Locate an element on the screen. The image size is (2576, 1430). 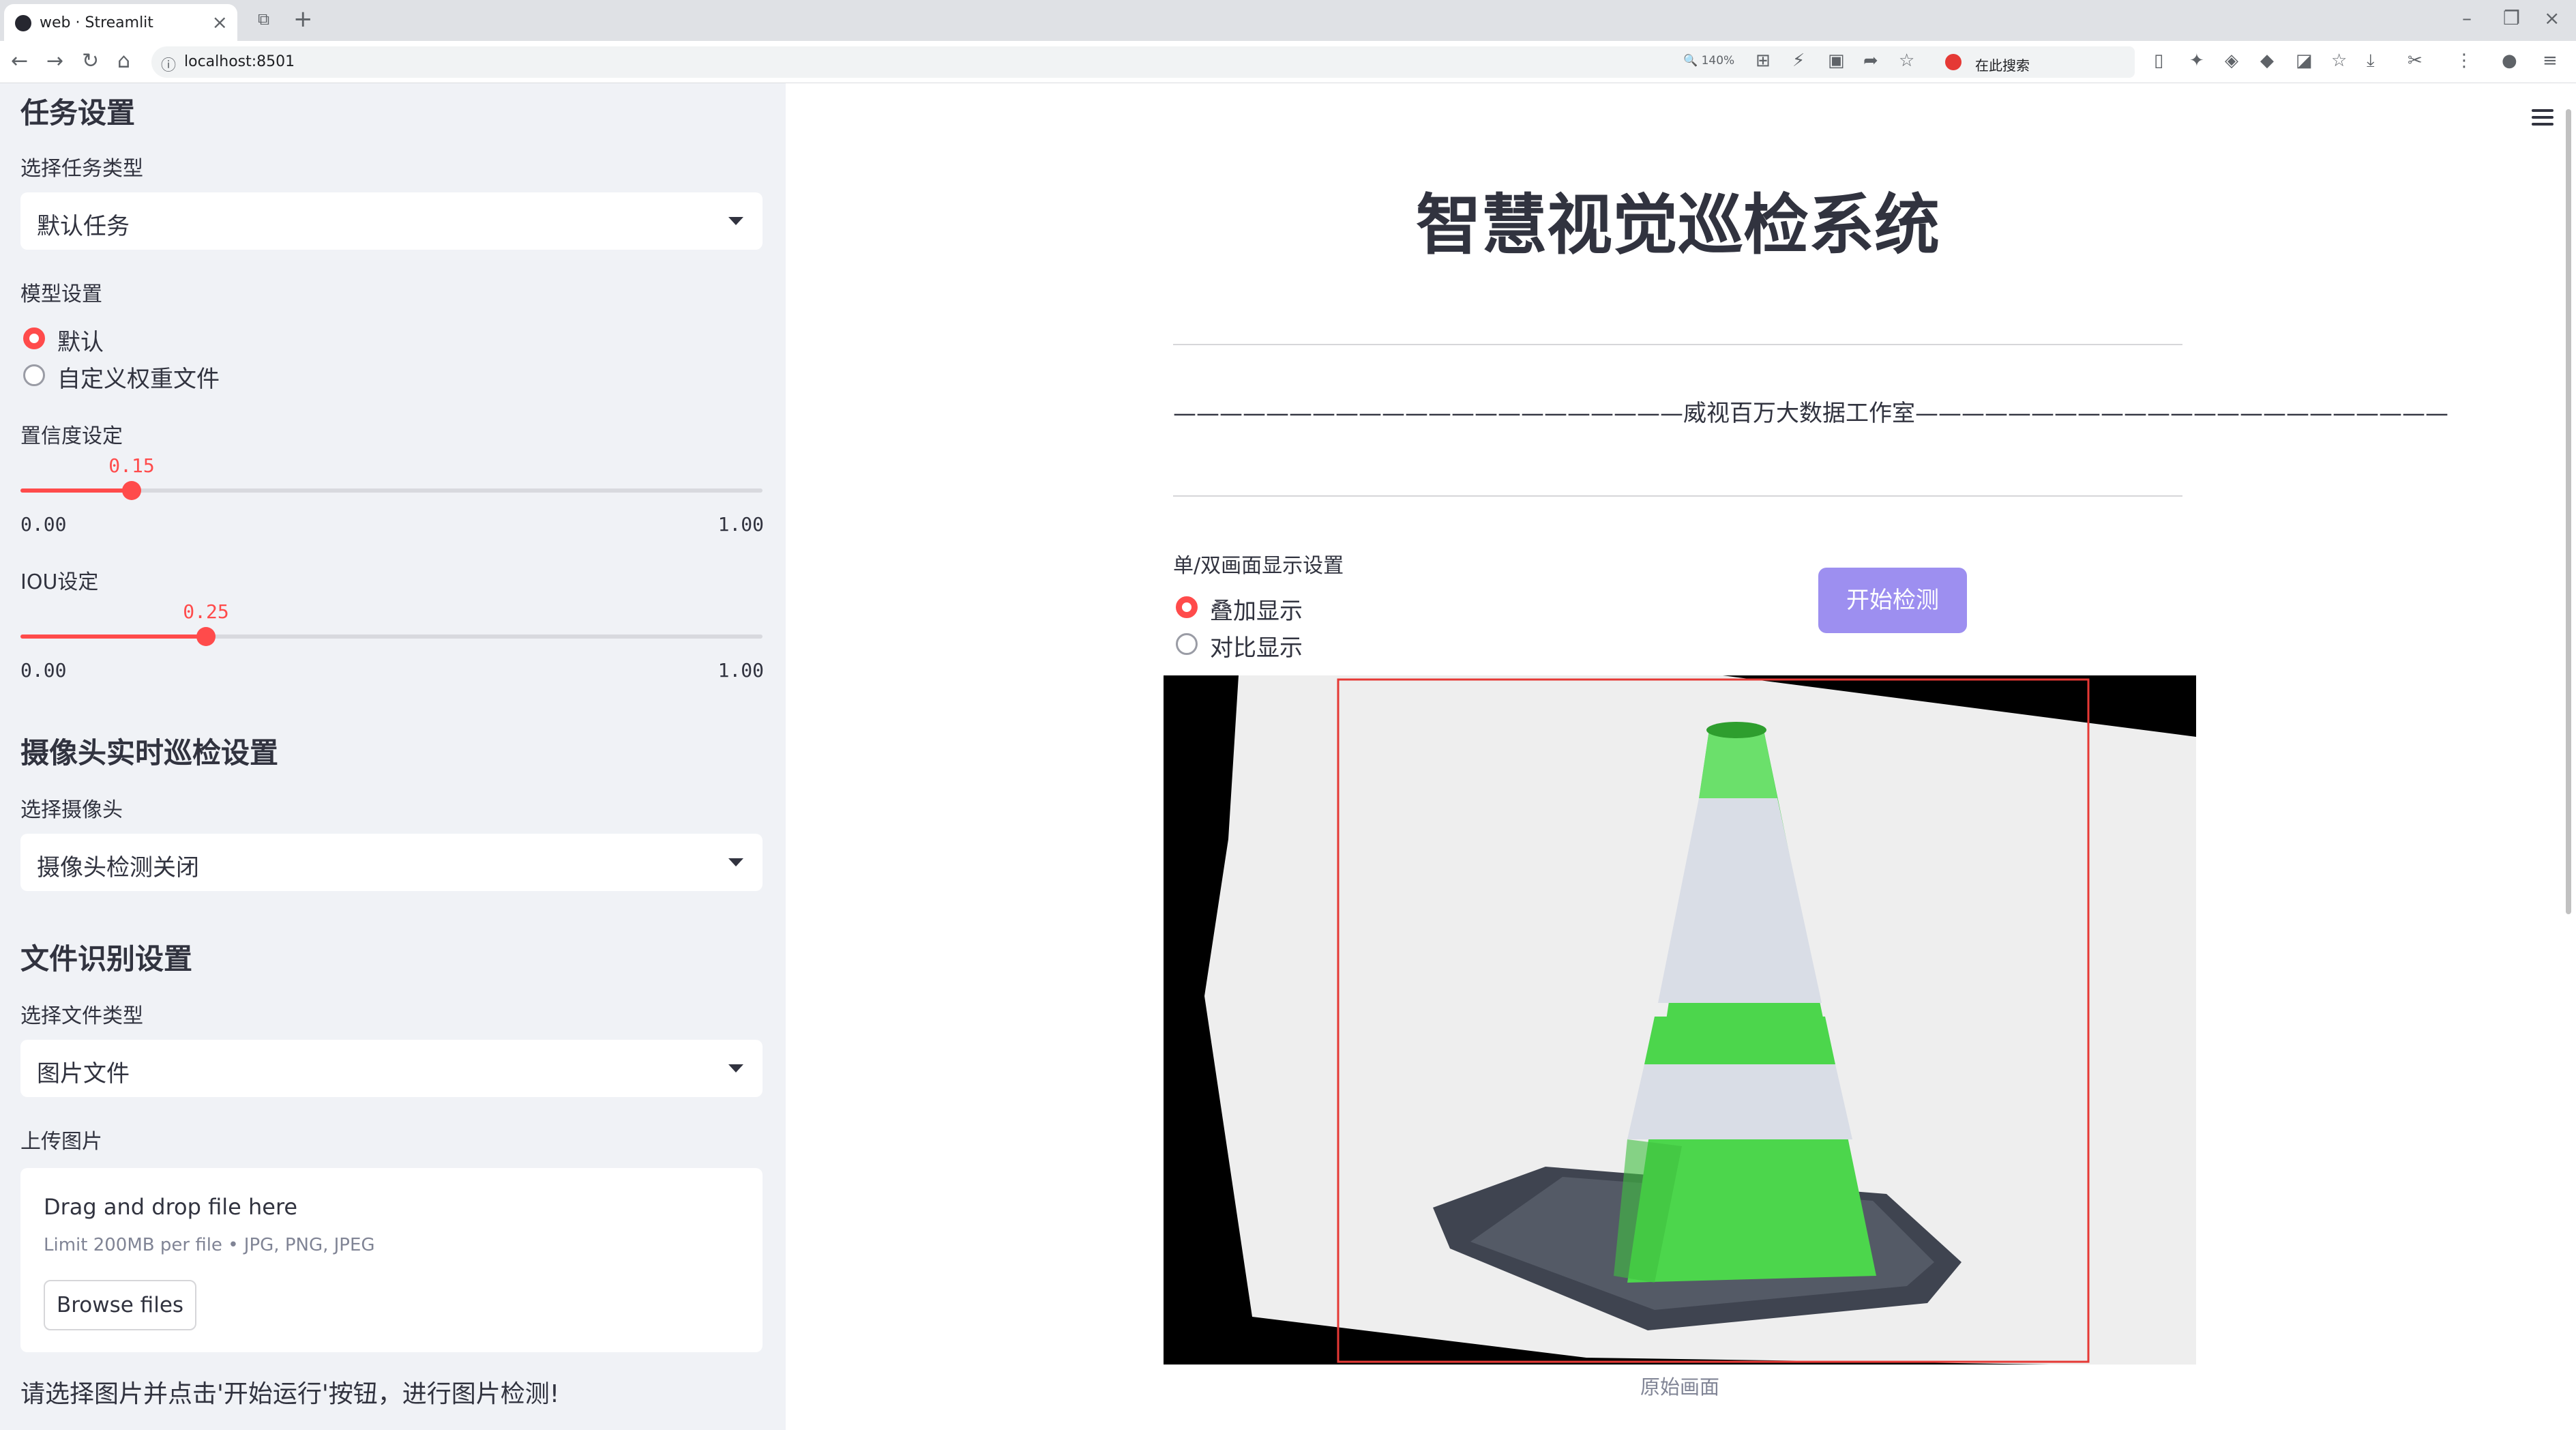
extension4-icon: ◪ is located at coordinates (2304, 60).